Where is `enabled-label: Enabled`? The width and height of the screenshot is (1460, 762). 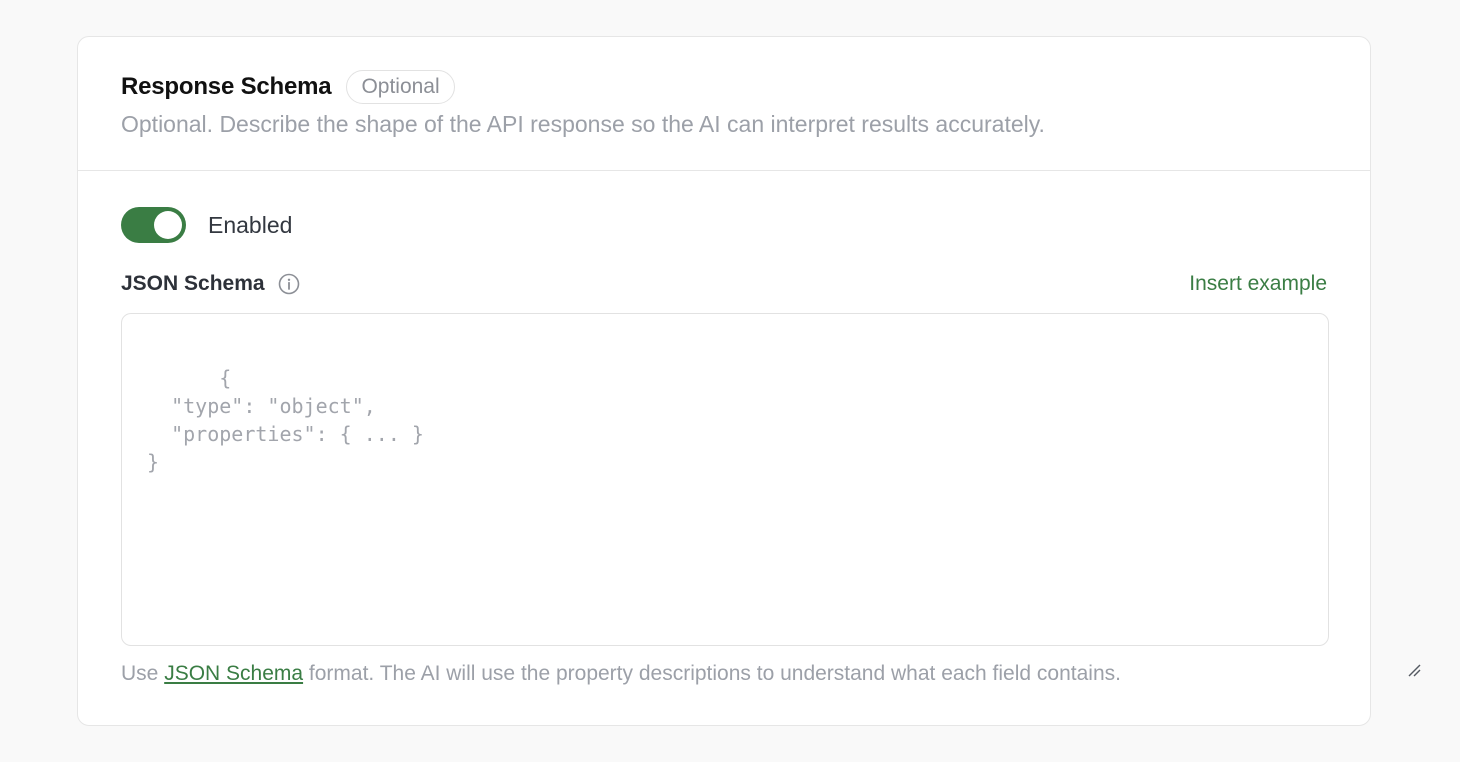 enabled-label: Enabled is located at coordinates (250, 224).